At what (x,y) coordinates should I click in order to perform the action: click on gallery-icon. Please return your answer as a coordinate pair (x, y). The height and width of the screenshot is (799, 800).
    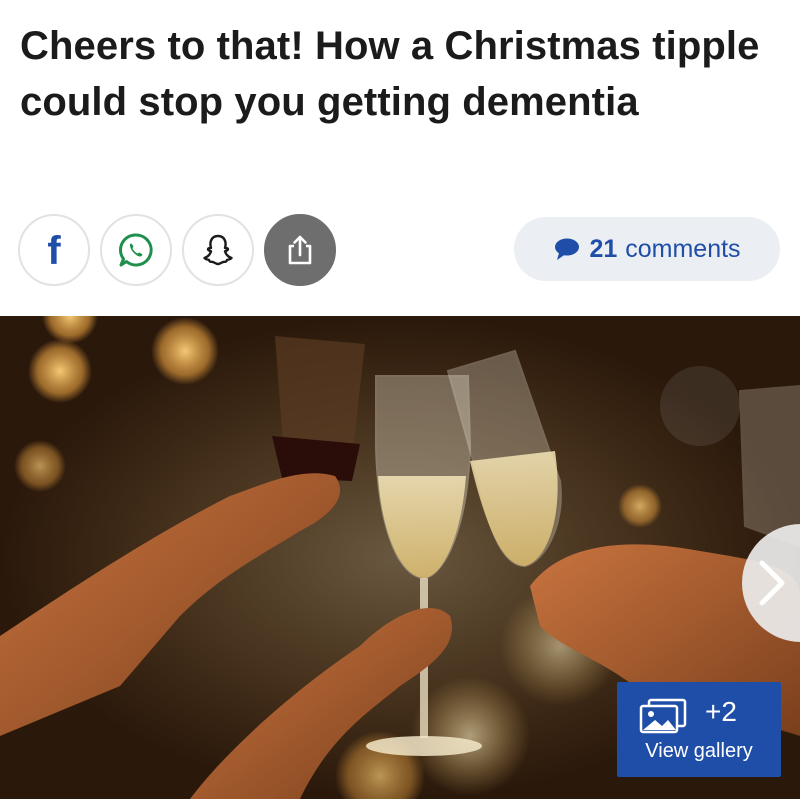
    Looking at the image, I should click on (663, 716).